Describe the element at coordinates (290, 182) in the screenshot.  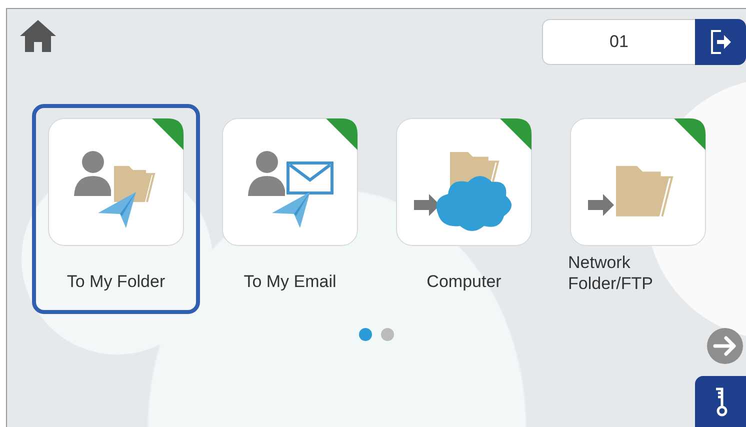
I see `person-email-icon` at that location.